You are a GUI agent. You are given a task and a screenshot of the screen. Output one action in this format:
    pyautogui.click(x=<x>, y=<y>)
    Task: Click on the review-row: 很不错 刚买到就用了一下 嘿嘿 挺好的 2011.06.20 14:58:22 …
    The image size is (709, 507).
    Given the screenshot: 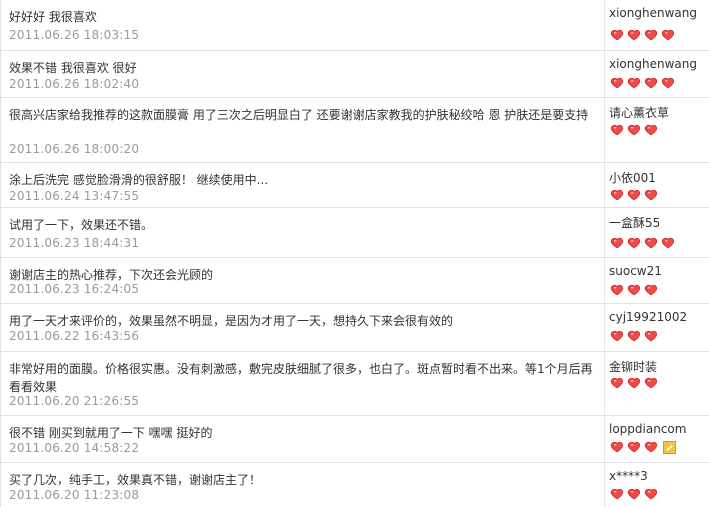 What is the action you would take?
    pyautogui.click(x=355, y=439)
    